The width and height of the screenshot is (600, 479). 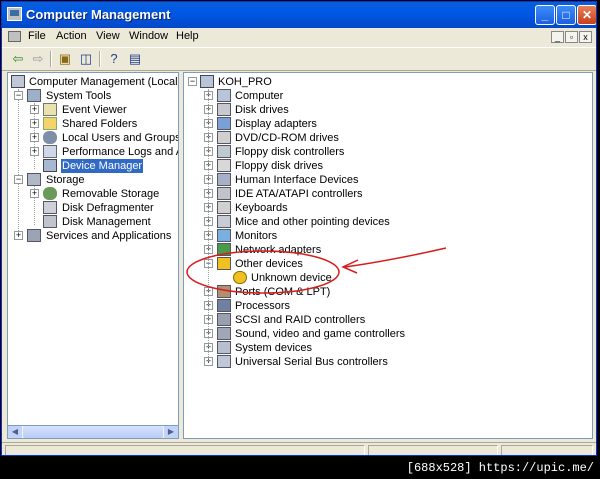 I want to click on scroll-right-icon: ▶, so click(x=171, y=432).